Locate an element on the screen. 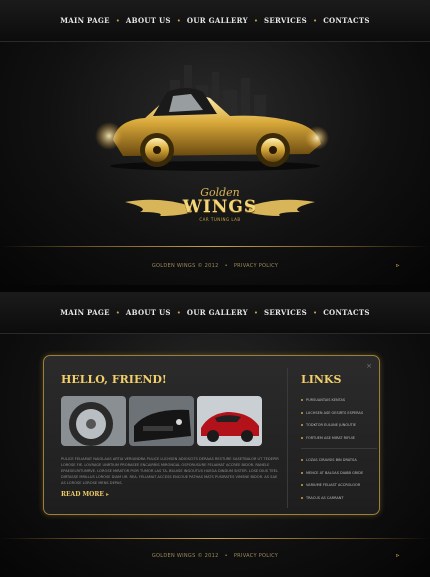 This screenshot has height=577, width=430. logo-main-text: WINGS is located at coordinates (220, 207).